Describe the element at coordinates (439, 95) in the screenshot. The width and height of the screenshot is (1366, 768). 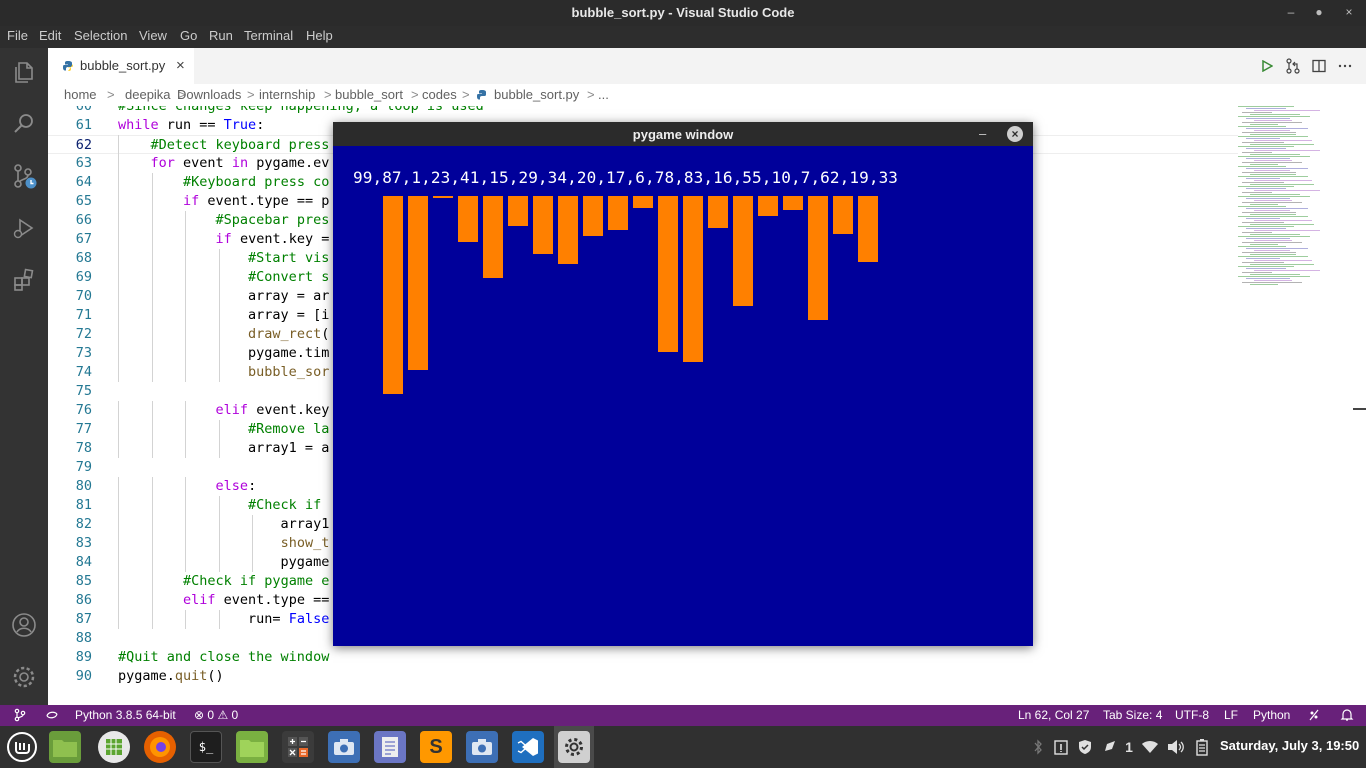
I see `breadcrumb-codes: codes` at that location.